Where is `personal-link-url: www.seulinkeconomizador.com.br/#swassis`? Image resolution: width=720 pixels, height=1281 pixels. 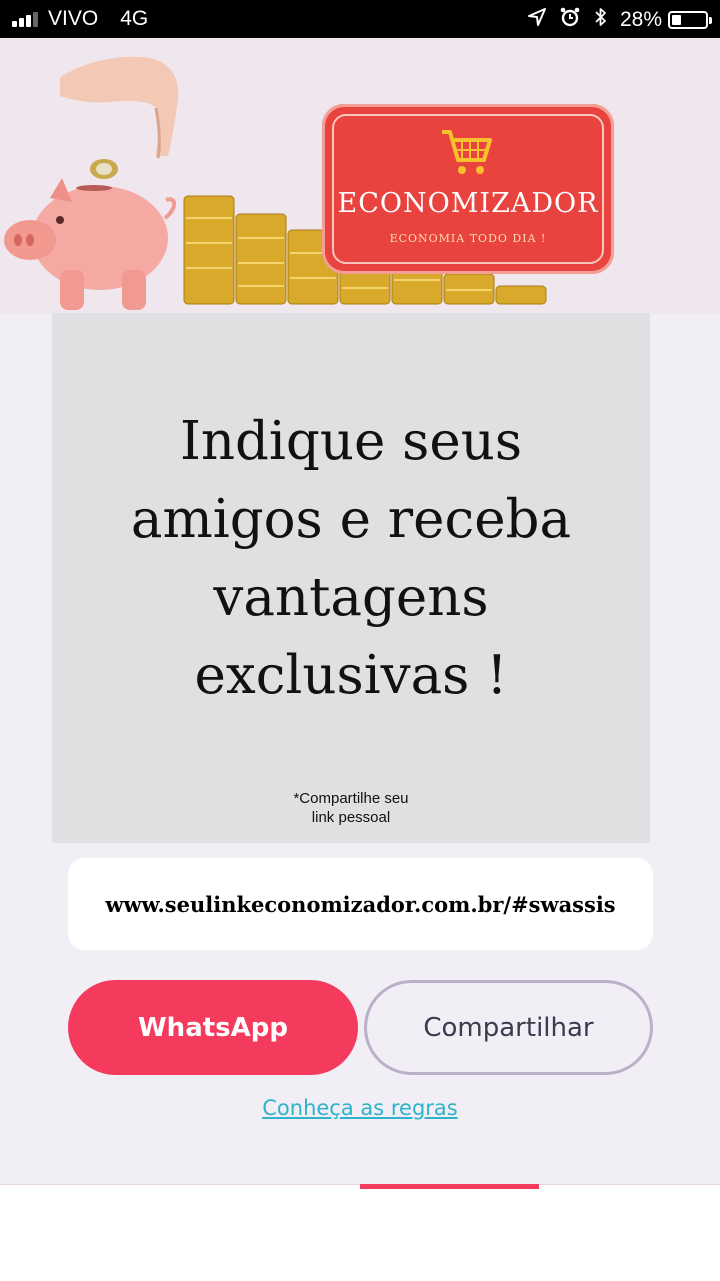 personal-link-url: www.seulinkeconomizador.com.br/#swassis is located at coordinates (360, 904).